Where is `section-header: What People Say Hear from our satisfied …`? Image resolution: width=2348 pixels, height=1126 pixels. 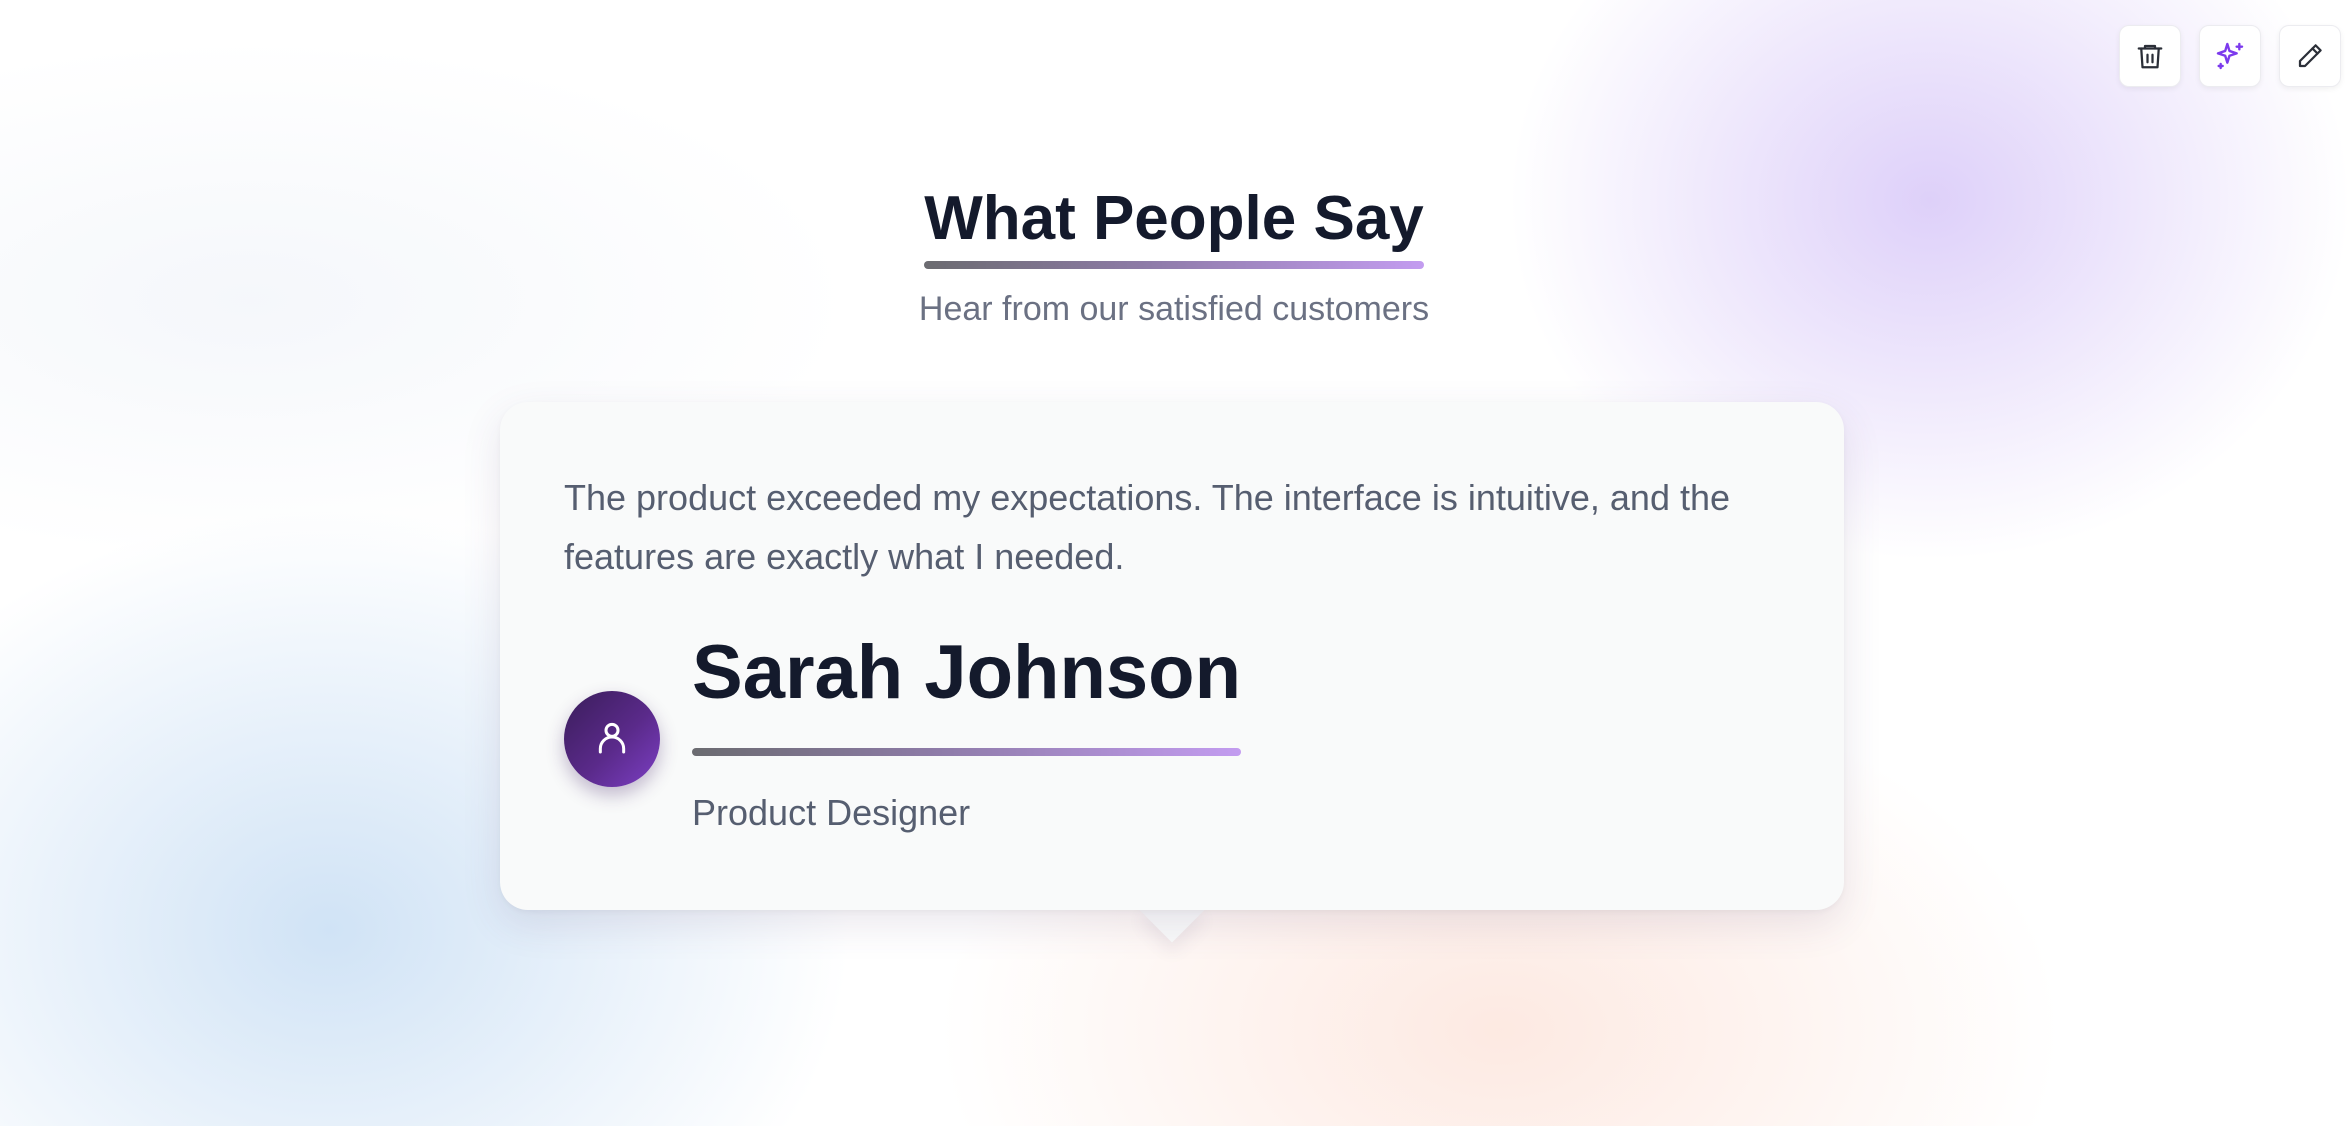
section-header: What People Say Hear from our satisfied … is located at coordinates (1174, 256).